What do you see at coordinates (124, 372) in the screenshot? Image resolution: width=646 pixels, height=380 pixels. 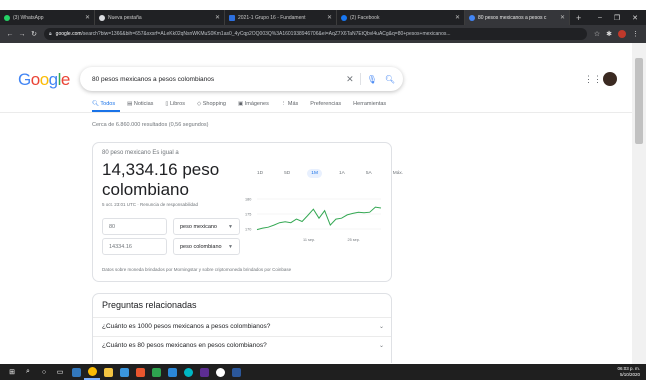 I see `store-icon` at bounding box center [124, 372].